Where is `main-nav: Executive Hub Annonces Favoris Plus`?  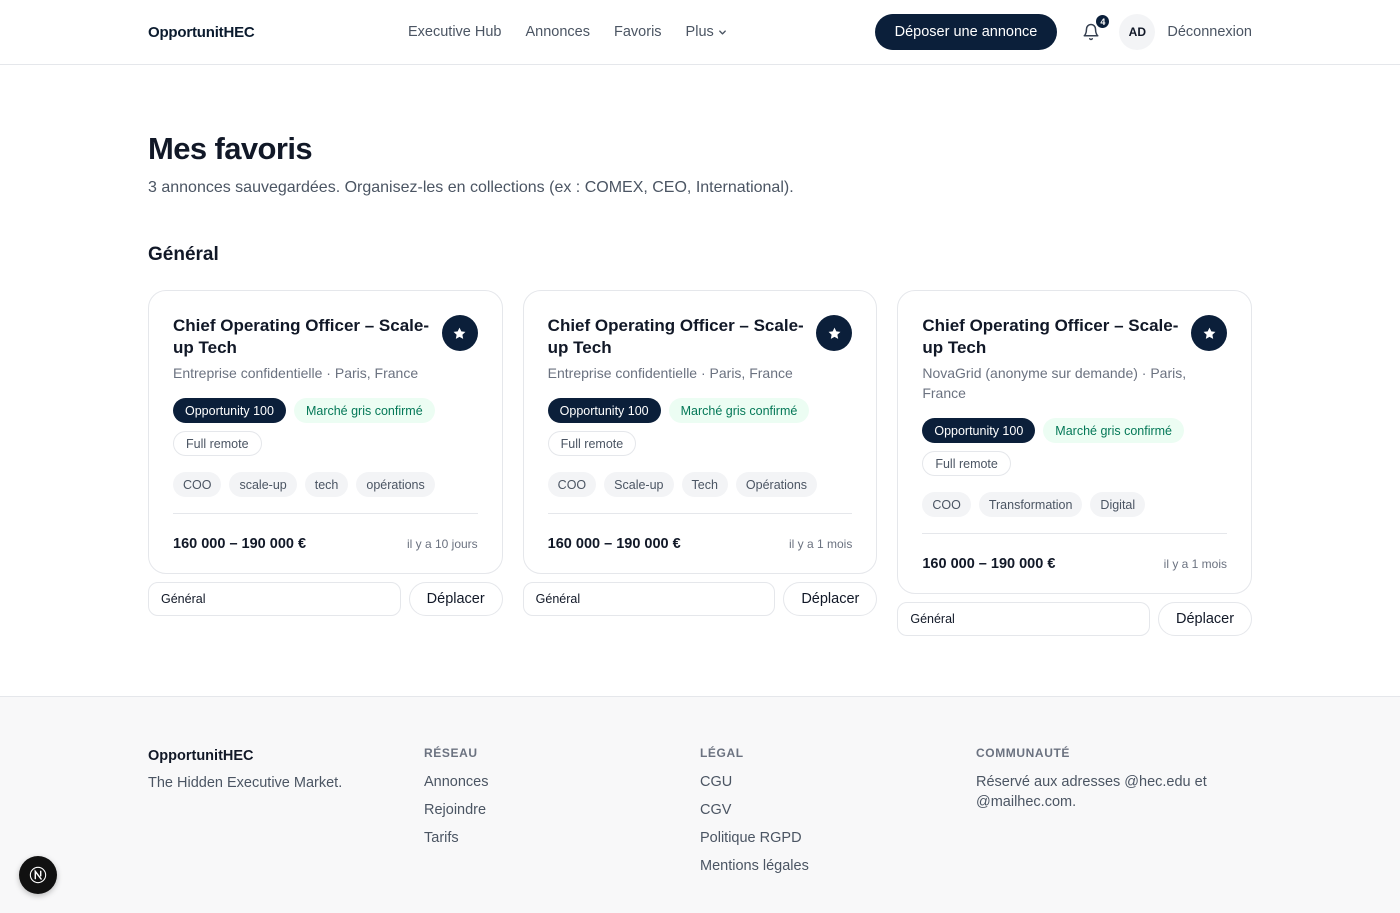 main-nav: Executive Hub Annonces Favoris Plus is located at coordinates (567, 32).